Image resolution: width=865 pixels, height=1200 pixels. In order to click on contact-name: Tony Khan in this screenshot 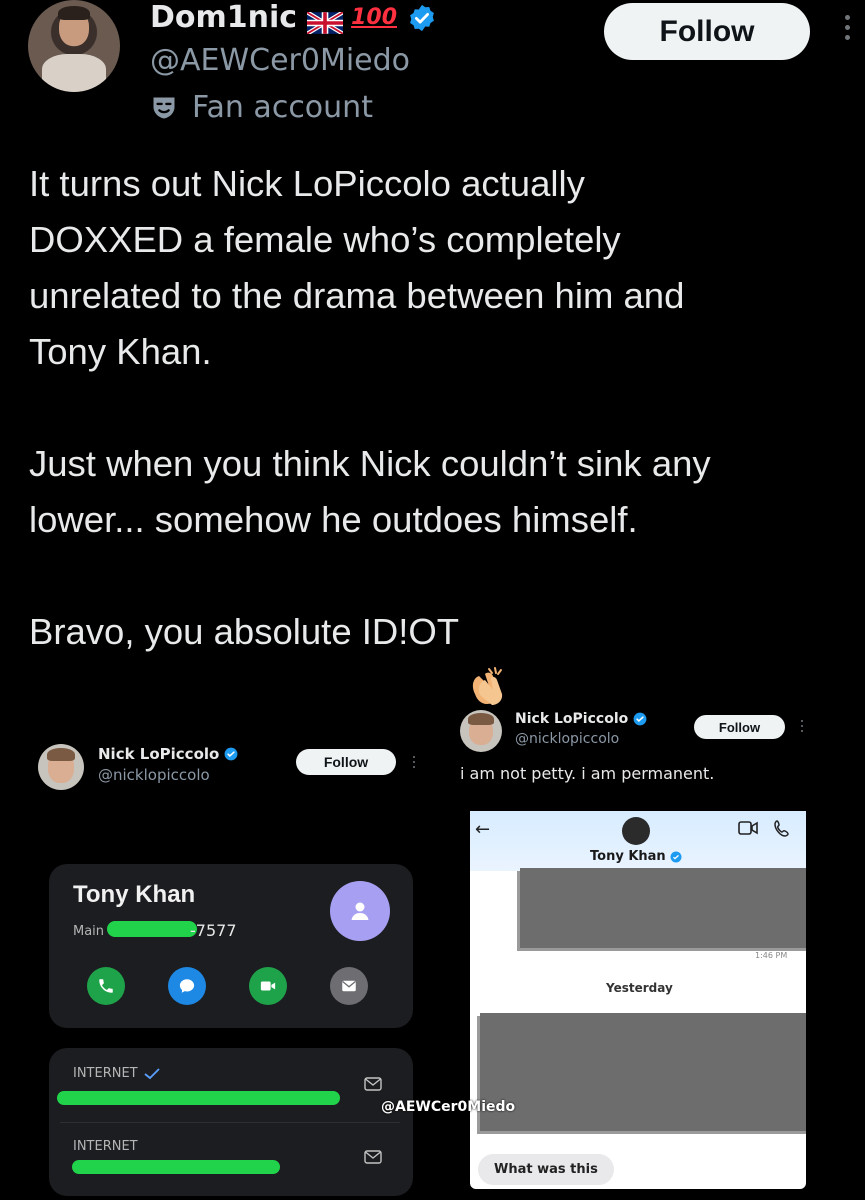, I will do `click(134, 894)`.